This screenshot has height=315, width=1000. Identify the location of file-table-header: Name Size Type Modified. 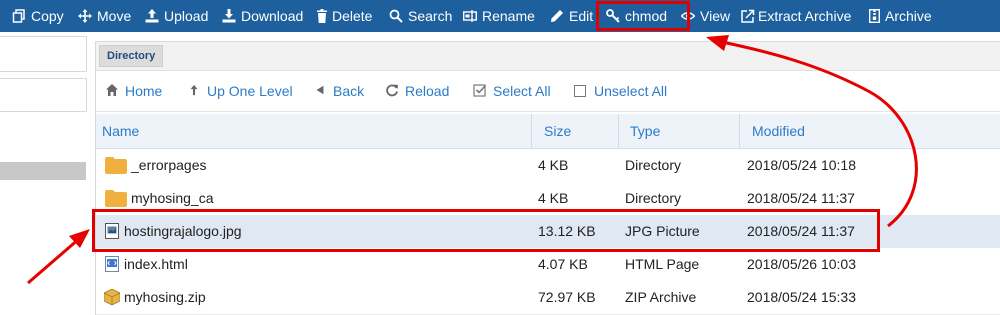
(548, 131).